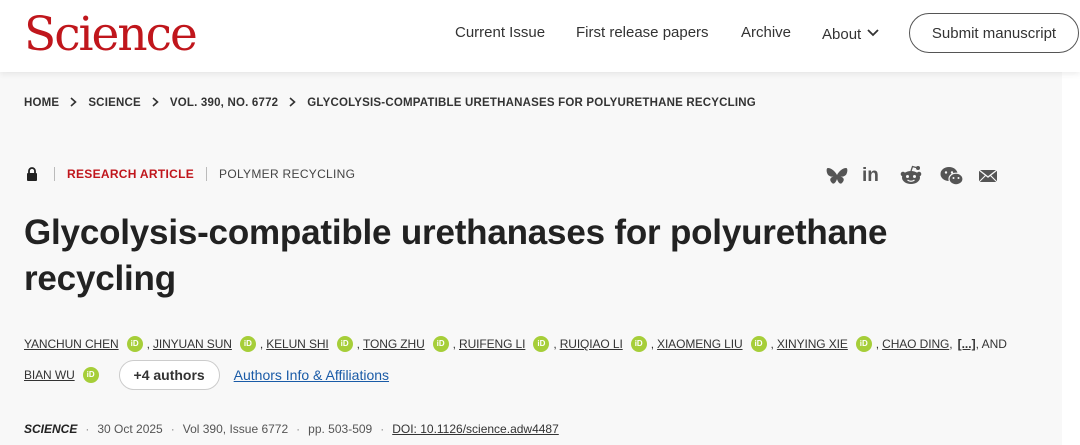  I want to click on author-link: XIAOMENG LIU, so click(700, 344).